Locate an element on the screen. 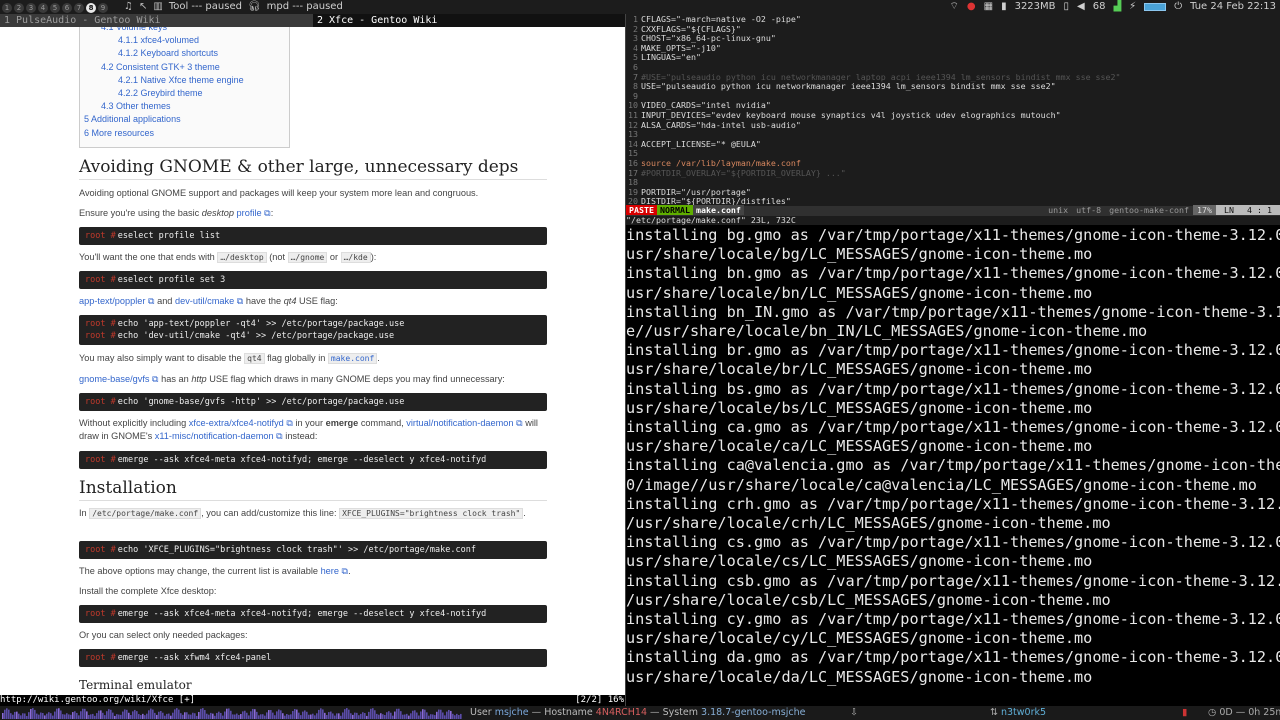 This screenshot has height=720, width=1280. toc-link: 4.1.1 xfce4-volumed is located at coordinates (158, 40).